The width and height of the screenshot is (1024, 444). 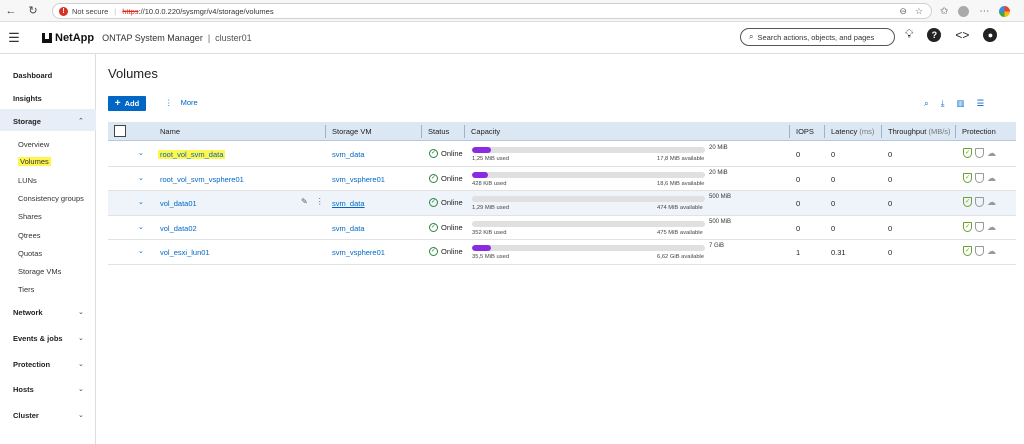 I want to click on sidebar-item-network: Network, so click(x=28, y=312).